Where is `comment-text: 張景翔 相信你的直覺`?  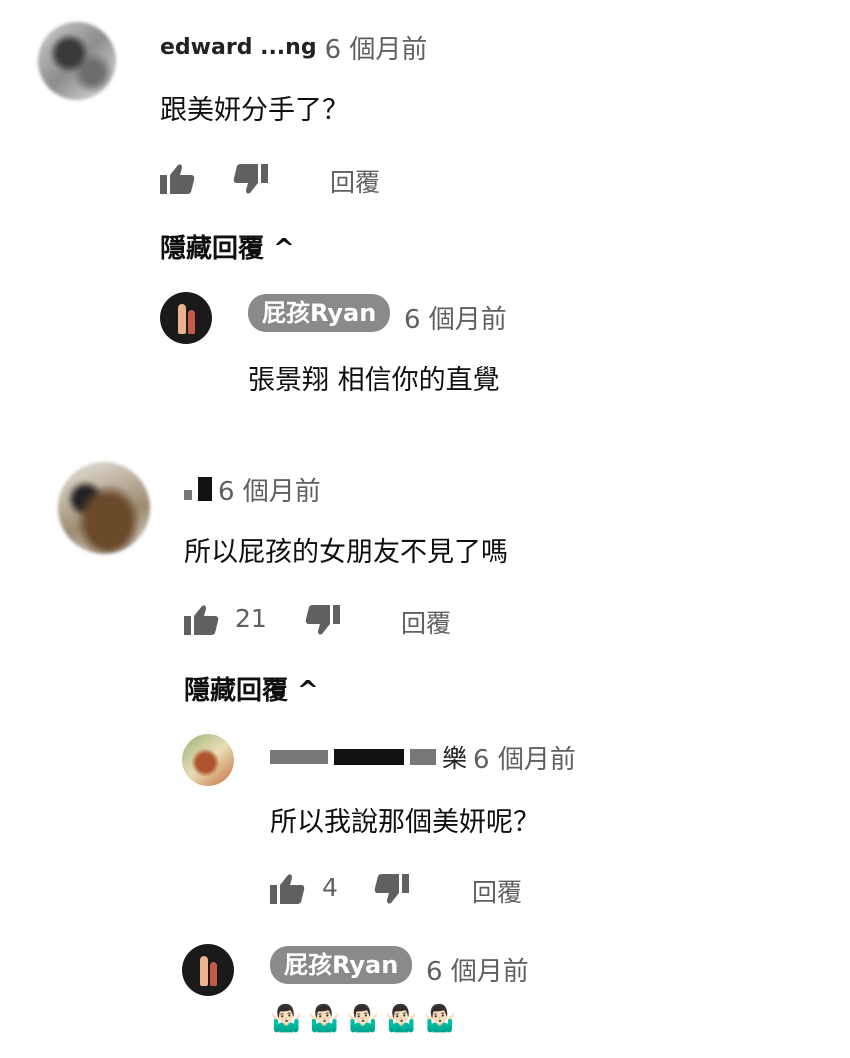 comment-text: 張景翔 相信你的直覺 is located at coordinates (374, 380).